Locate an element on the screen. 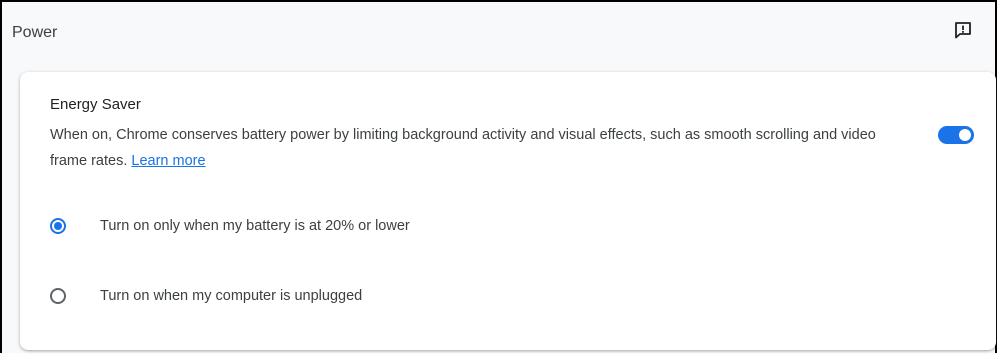 The image size is (997, 355). radio-label-unplugged: Turn on when my computer is unplugged is located at coordinates (231, 296).